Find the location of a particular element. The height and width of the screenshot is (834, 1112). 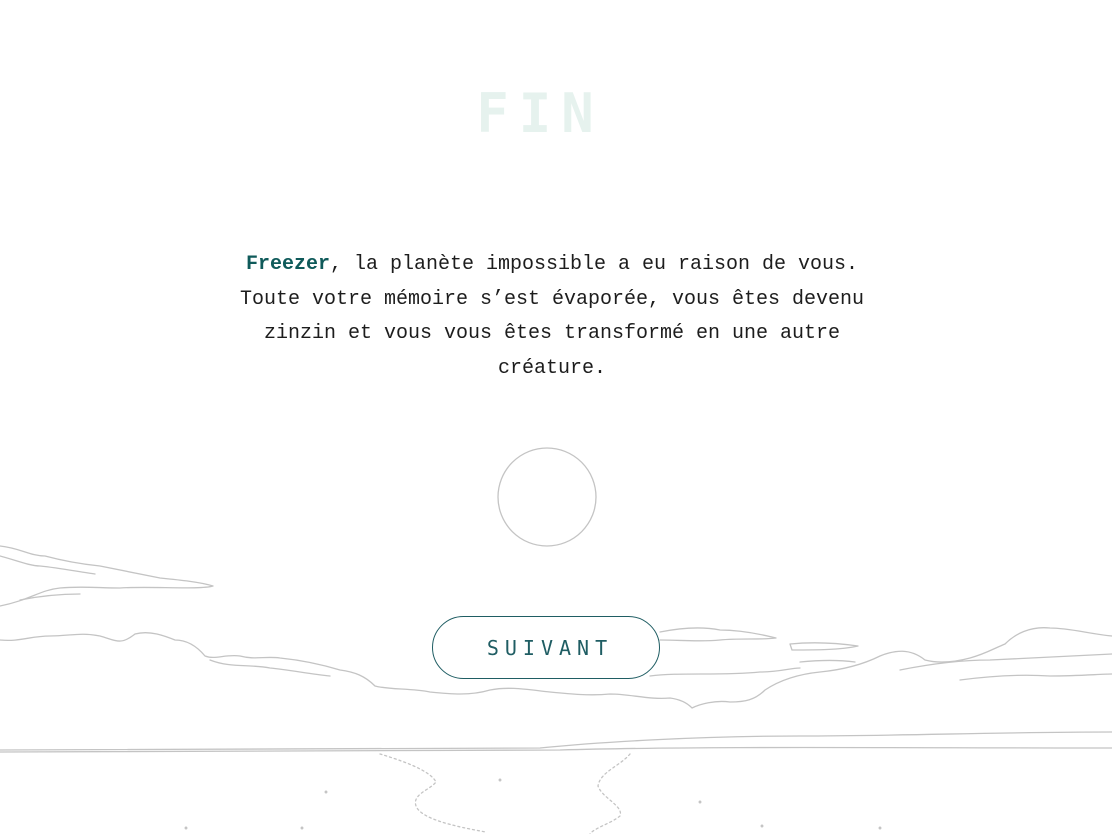

end-title: FIN is located at coordinates (540, 113).